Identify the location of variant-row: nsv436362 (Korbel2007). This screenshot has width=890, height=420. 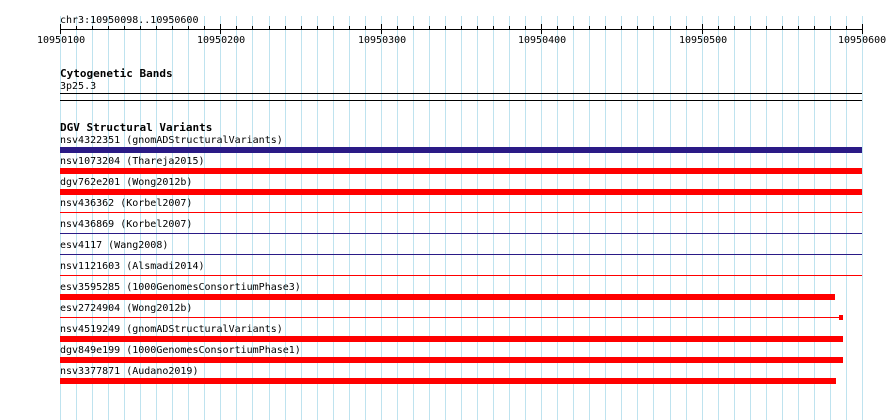
(445, 208).